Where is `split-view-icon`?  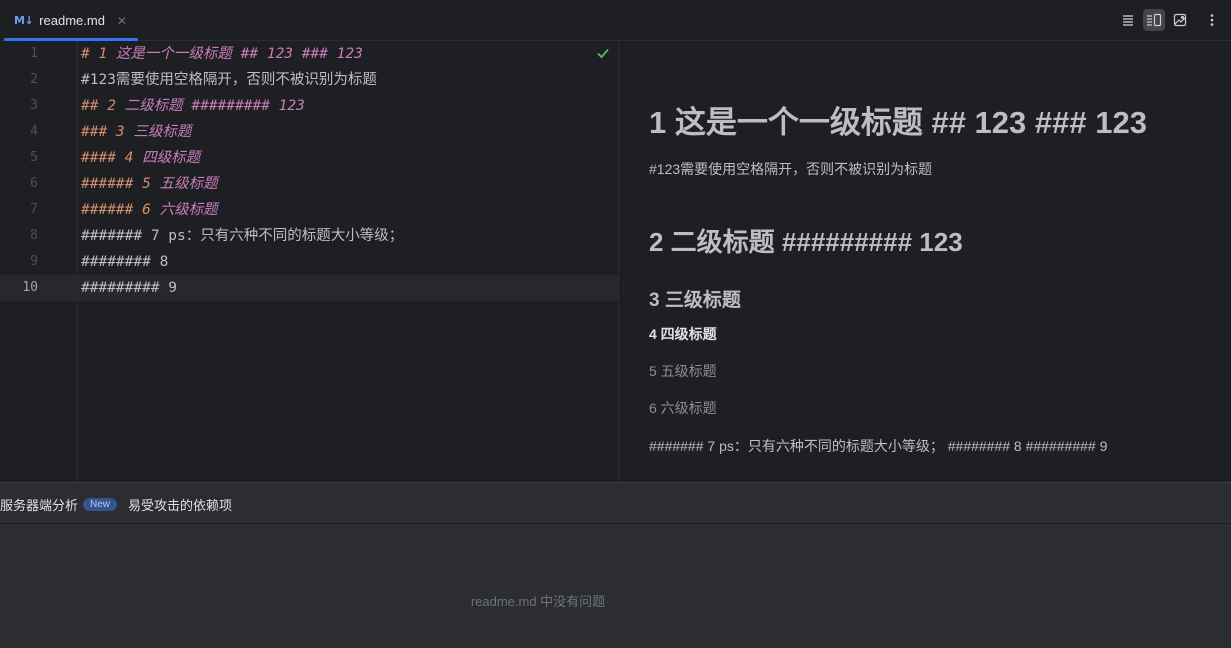
split-view-icon is located at coordinates (1154, 20).